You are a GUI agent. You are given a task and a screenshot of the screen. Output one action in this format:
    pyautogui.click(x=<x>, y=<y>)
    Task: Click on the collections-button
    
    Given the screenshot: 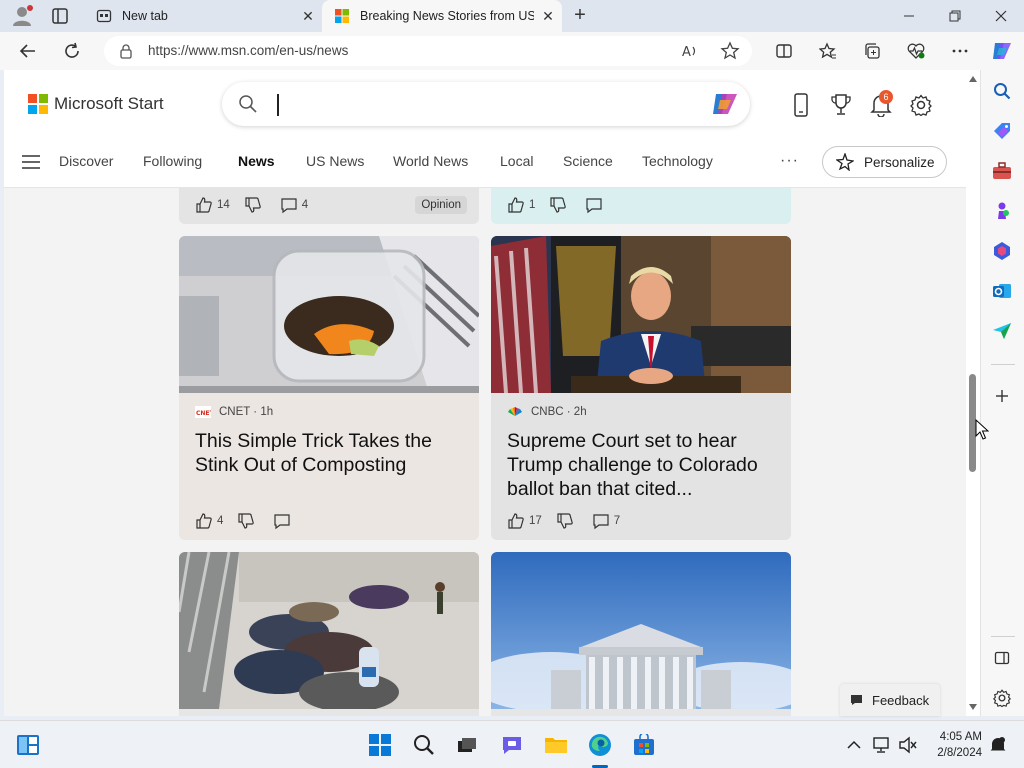 What is the action you would take?
    pyautogui.click(x=872, y=51)
    